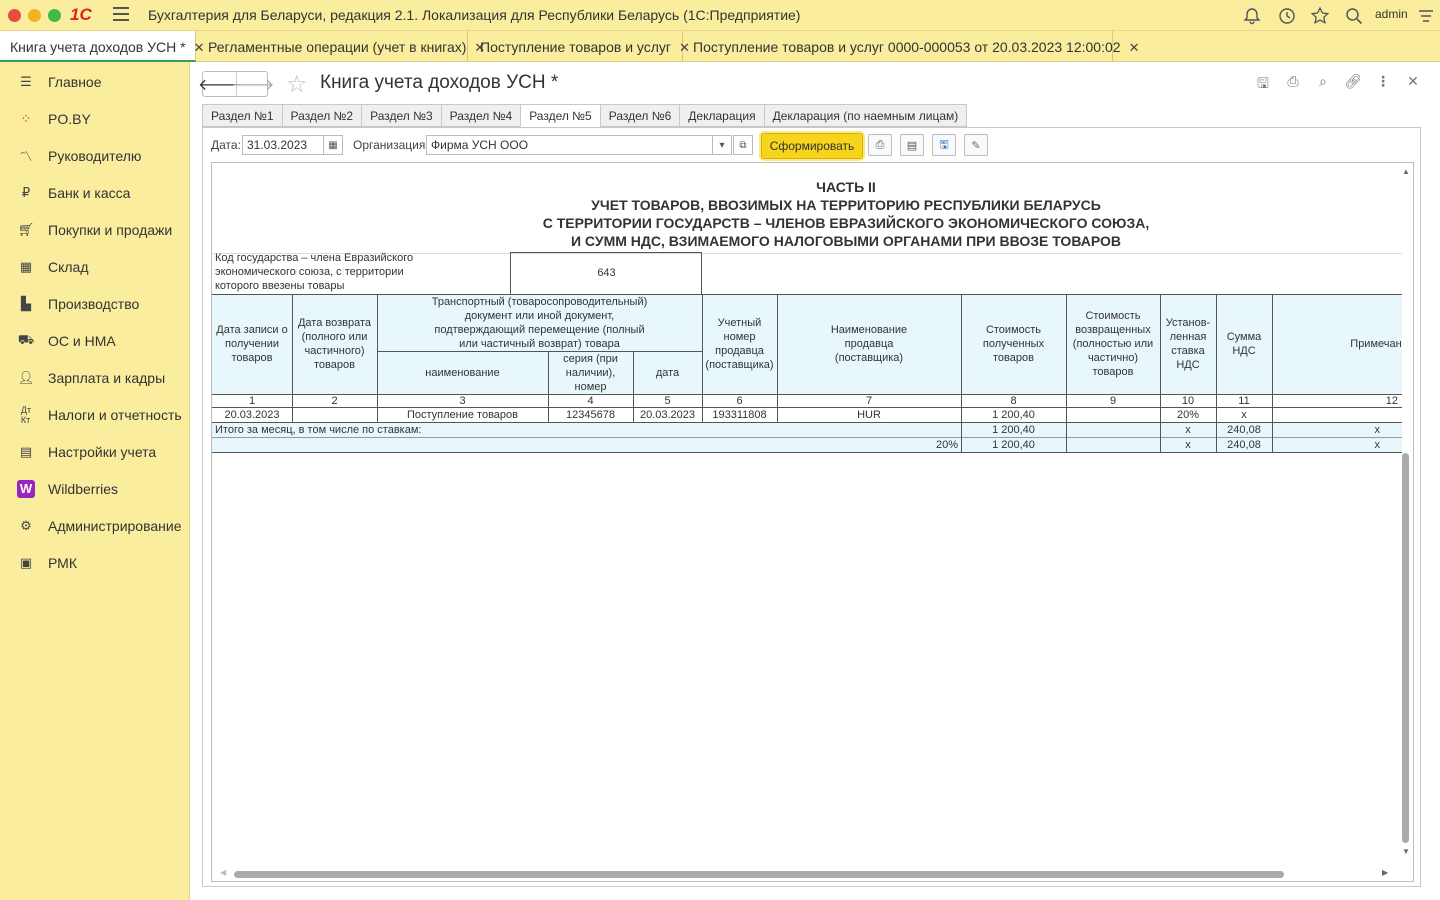  What do you see at coordinates (912, 145) in the screenshot?
I see `table-settings-icon: ▤` at bounding box center [912, 145].